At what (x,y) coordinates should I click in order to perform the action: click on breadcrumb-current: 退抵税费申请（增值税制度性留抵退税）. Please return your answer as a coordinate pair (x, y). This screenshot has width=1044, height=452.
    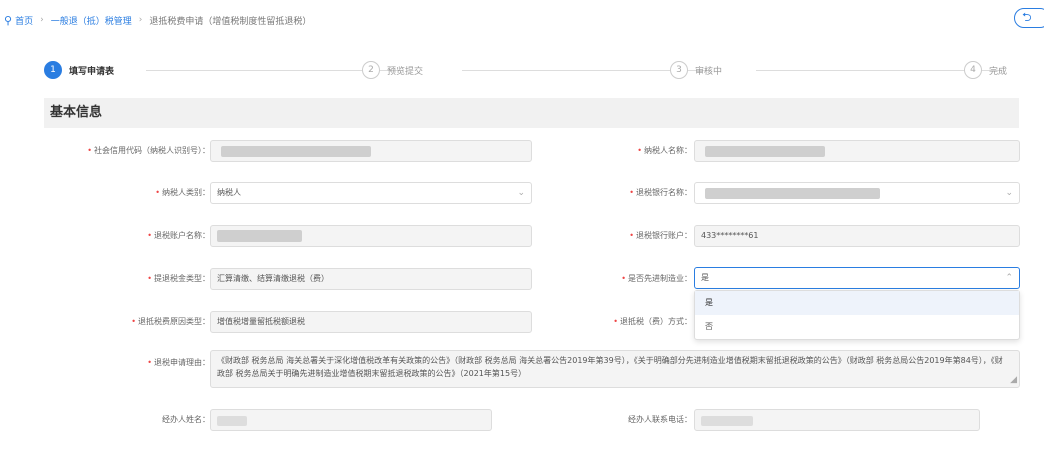
    Looking at the image, I should click on (230, 21).